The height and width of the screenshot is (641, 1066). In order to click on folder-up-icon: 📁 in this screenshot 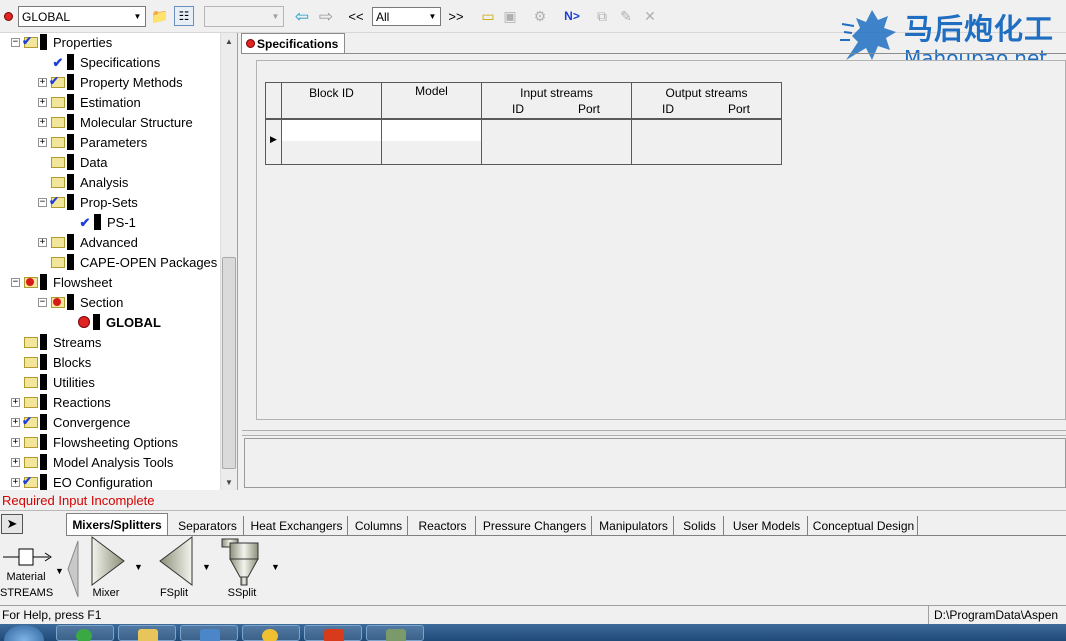, I will do `click(160, 16)`.